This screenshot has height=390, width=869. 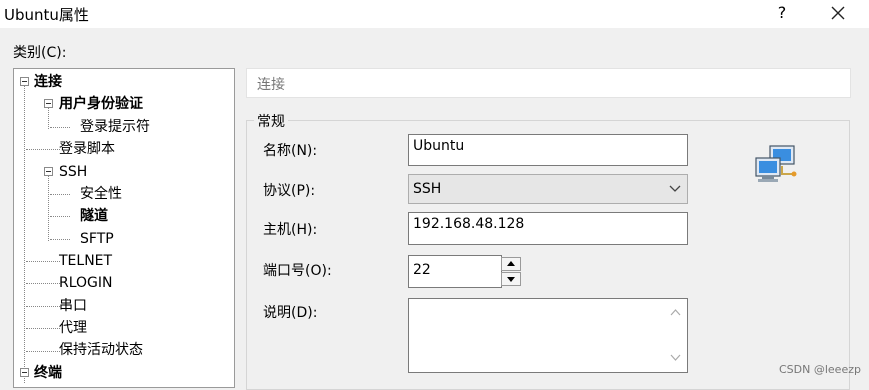 What do you see at coordinates (675, 188) in the screenshot?
I see `chevron-down-icon` at bounding box center [675, 188].